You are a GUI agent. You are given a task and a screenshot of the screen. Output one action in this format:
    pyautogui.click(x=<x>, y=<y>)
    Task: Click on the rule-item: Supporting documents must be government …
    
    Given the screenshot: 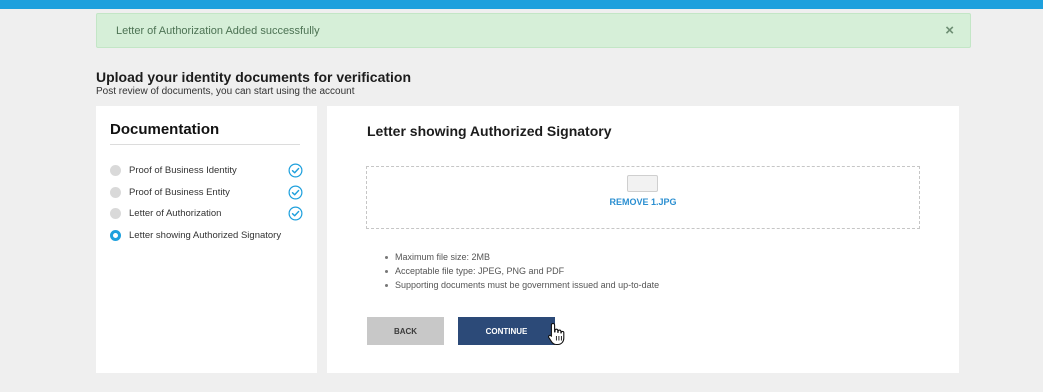 What is the action you would take?
    pyautogui.click(x=522, y=285)
    